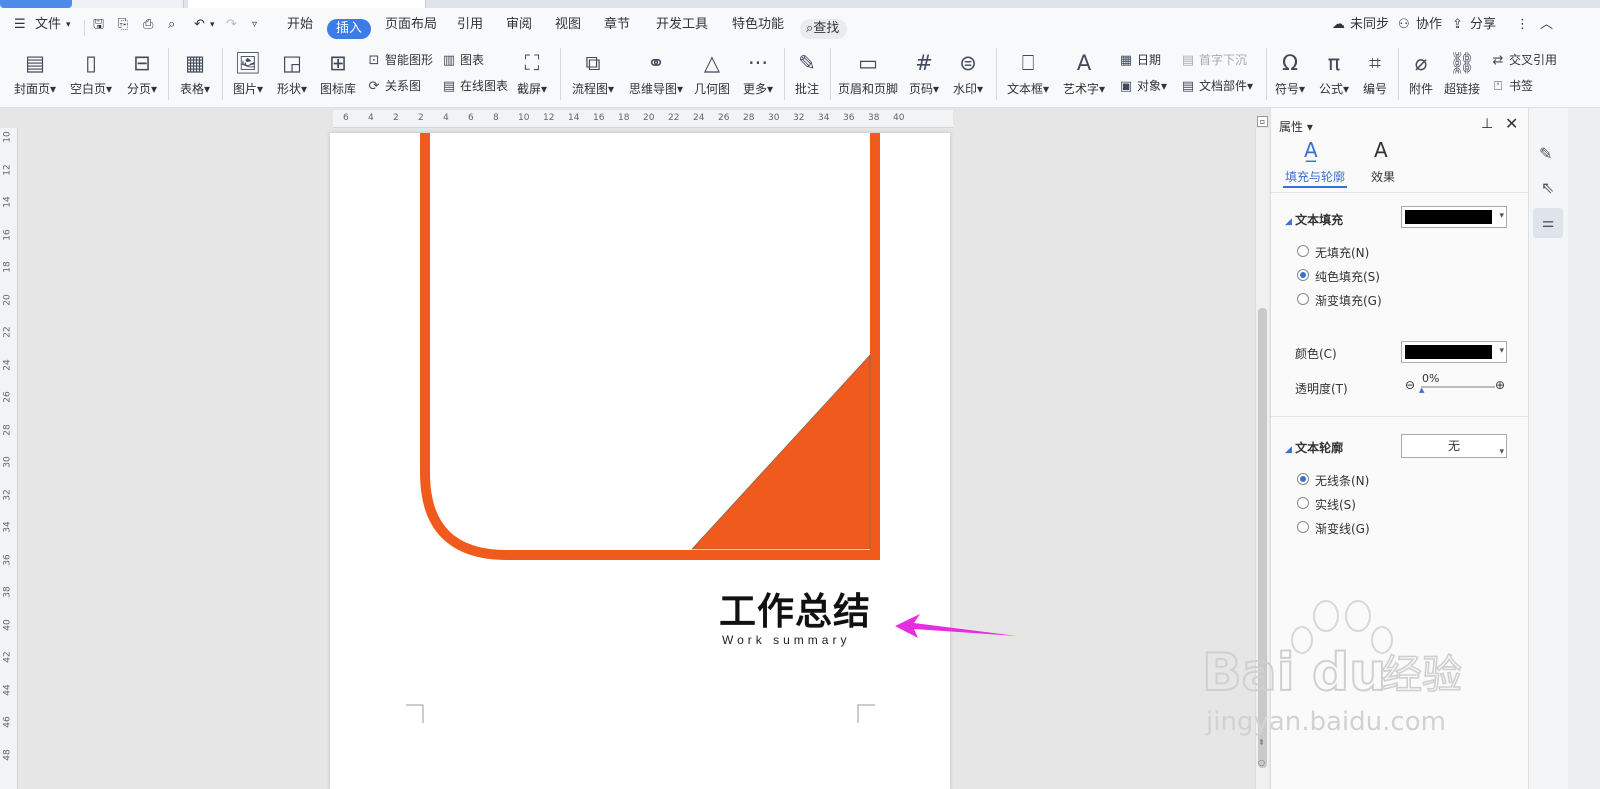 The height and width of the screenshot is (789, 1600). What do you see at coordinates (338, 68) in the screenshot?
I see `icon-library-button: ⊞ 图标库` at bounding box center [338, 68].